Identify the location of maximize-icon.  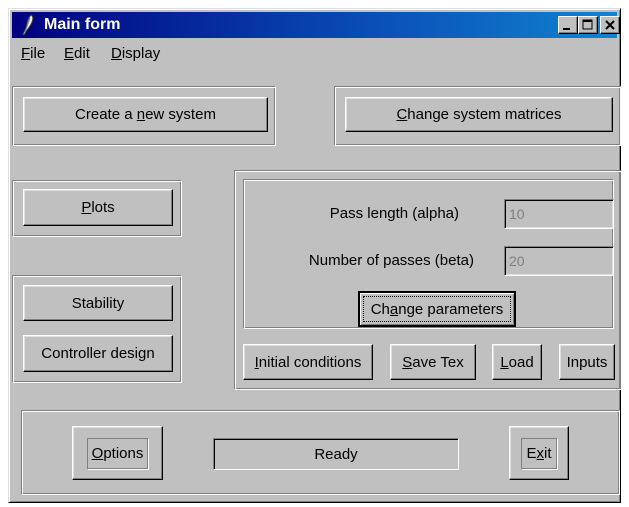
(587, 24).